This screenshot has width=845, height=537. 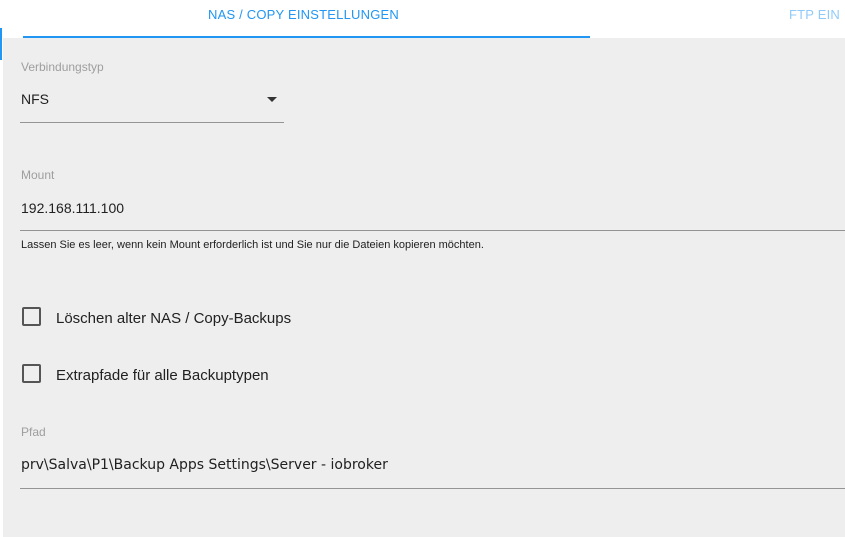 I want to click on tab-bar: NAS / COPY EINSTELLUNGEN FTP EIN, so click(x=424, y=19).